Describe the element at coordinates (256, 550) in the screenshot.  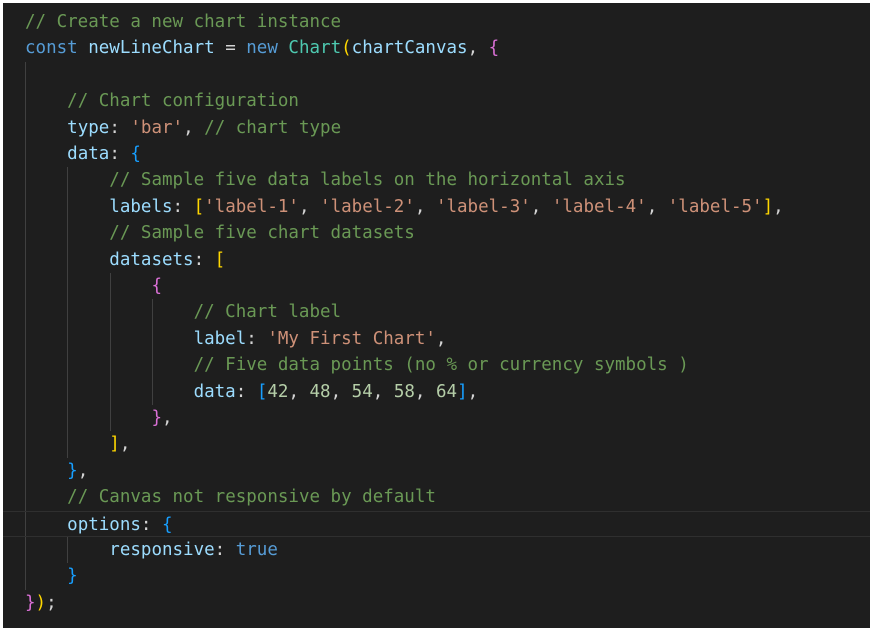
I see `code-token-keyword: true` at that location.